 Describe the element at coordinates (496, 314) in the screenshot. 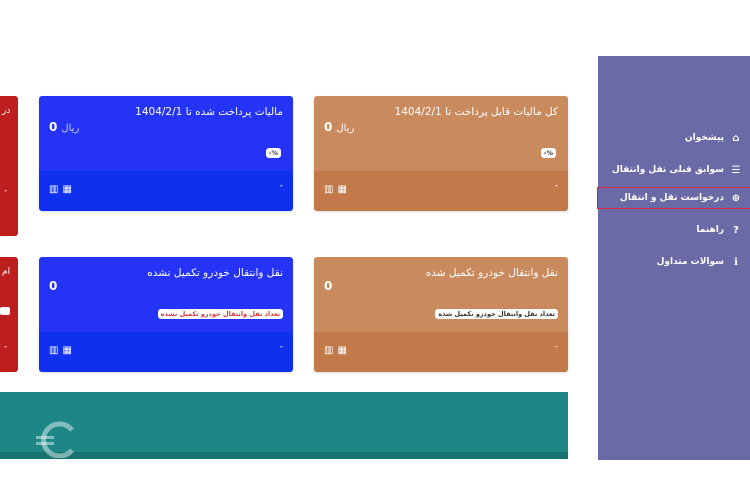

I see `count-badge: تعداد نقل وانتقال خودرو تکمیل شده` at that location.